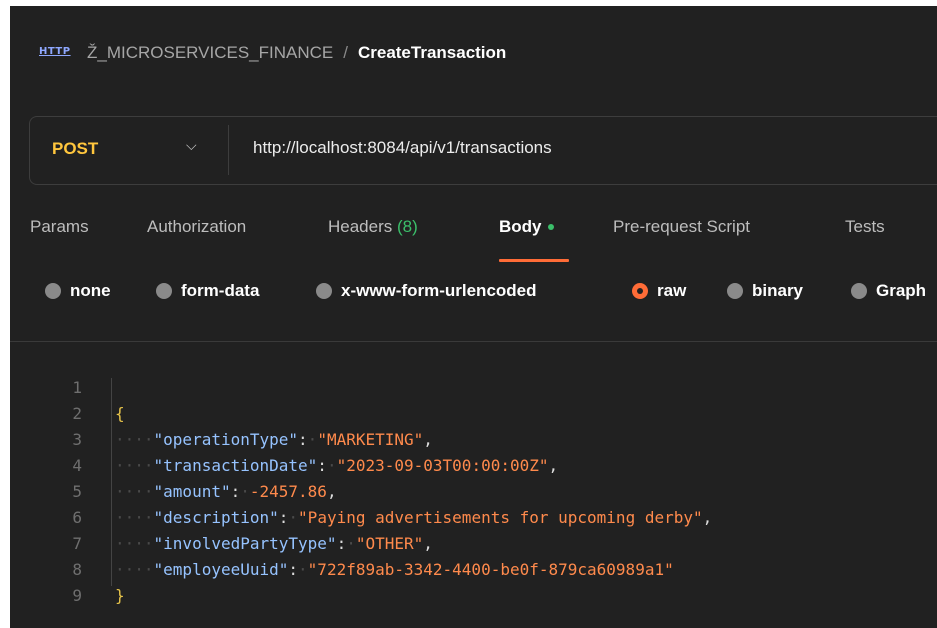 The height and width of the screenshot is (628, 937). I want to click on body-type-label: Graph, so click(901, 290).